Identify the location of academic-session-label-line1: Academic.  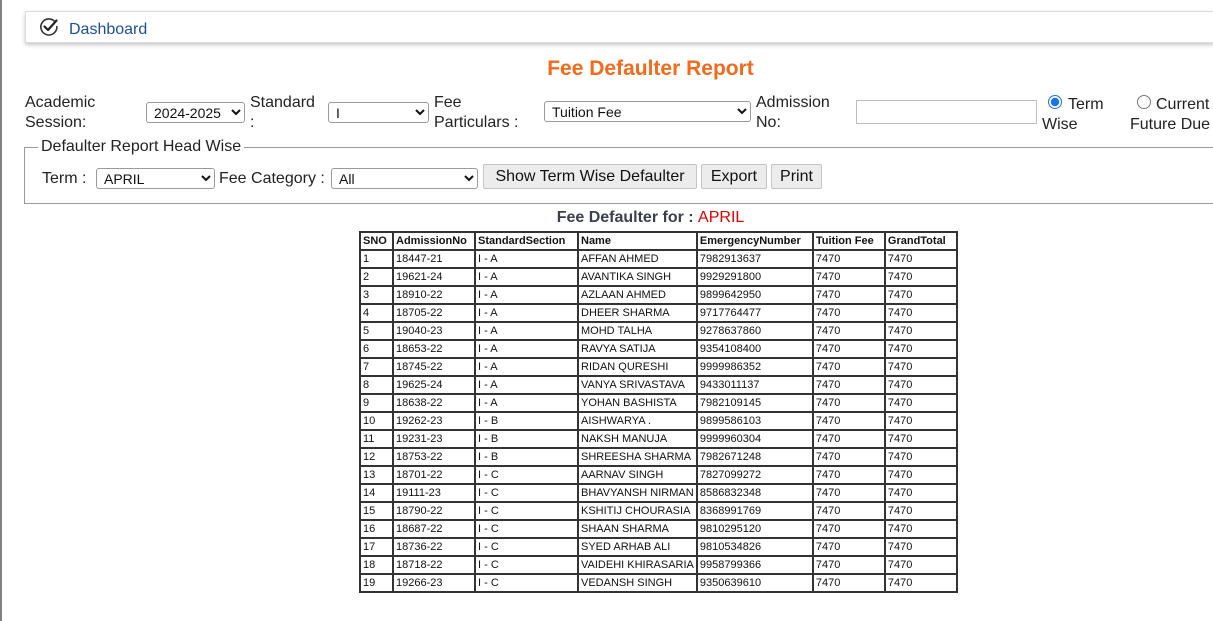
(60, 102).